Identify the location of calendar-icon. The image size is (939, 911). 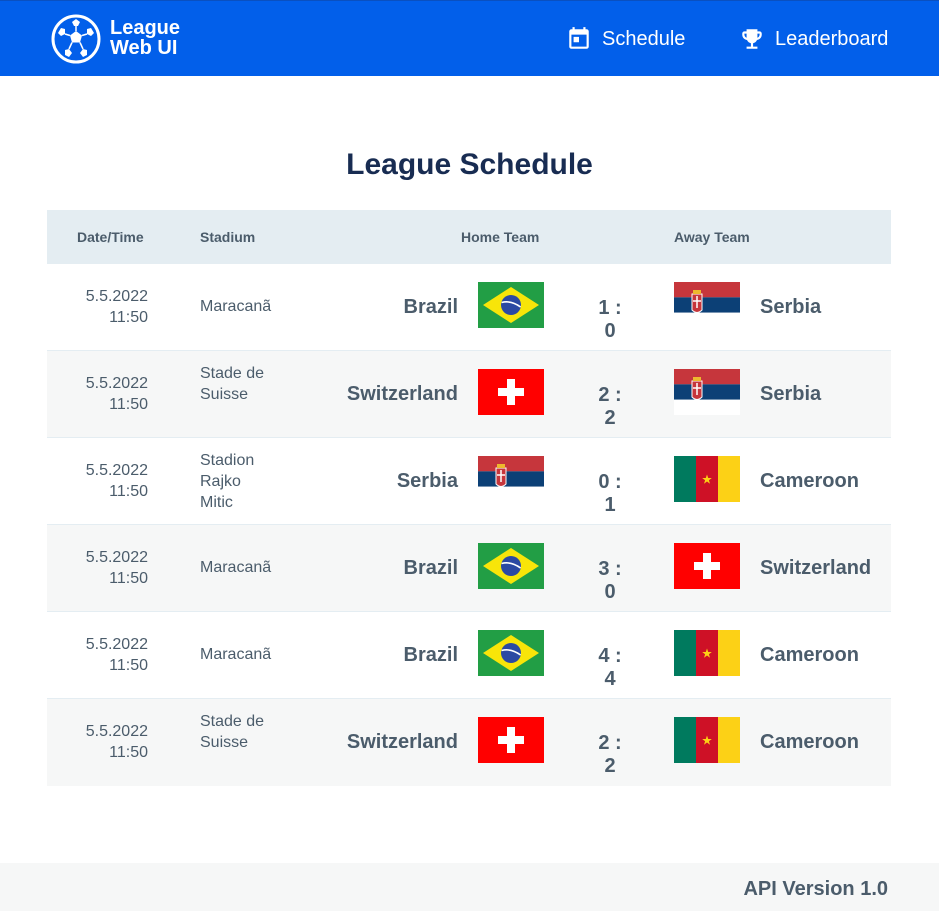
(579, 38).